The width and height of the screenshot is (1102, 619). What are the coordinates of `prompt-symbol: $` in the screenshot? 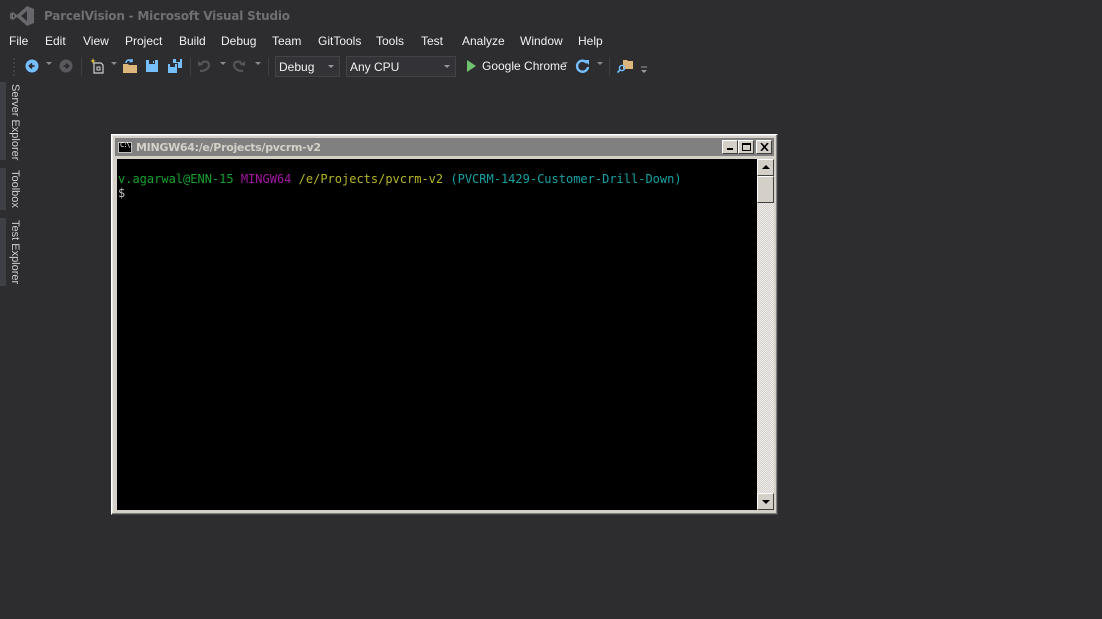 It's located at (122, 193).